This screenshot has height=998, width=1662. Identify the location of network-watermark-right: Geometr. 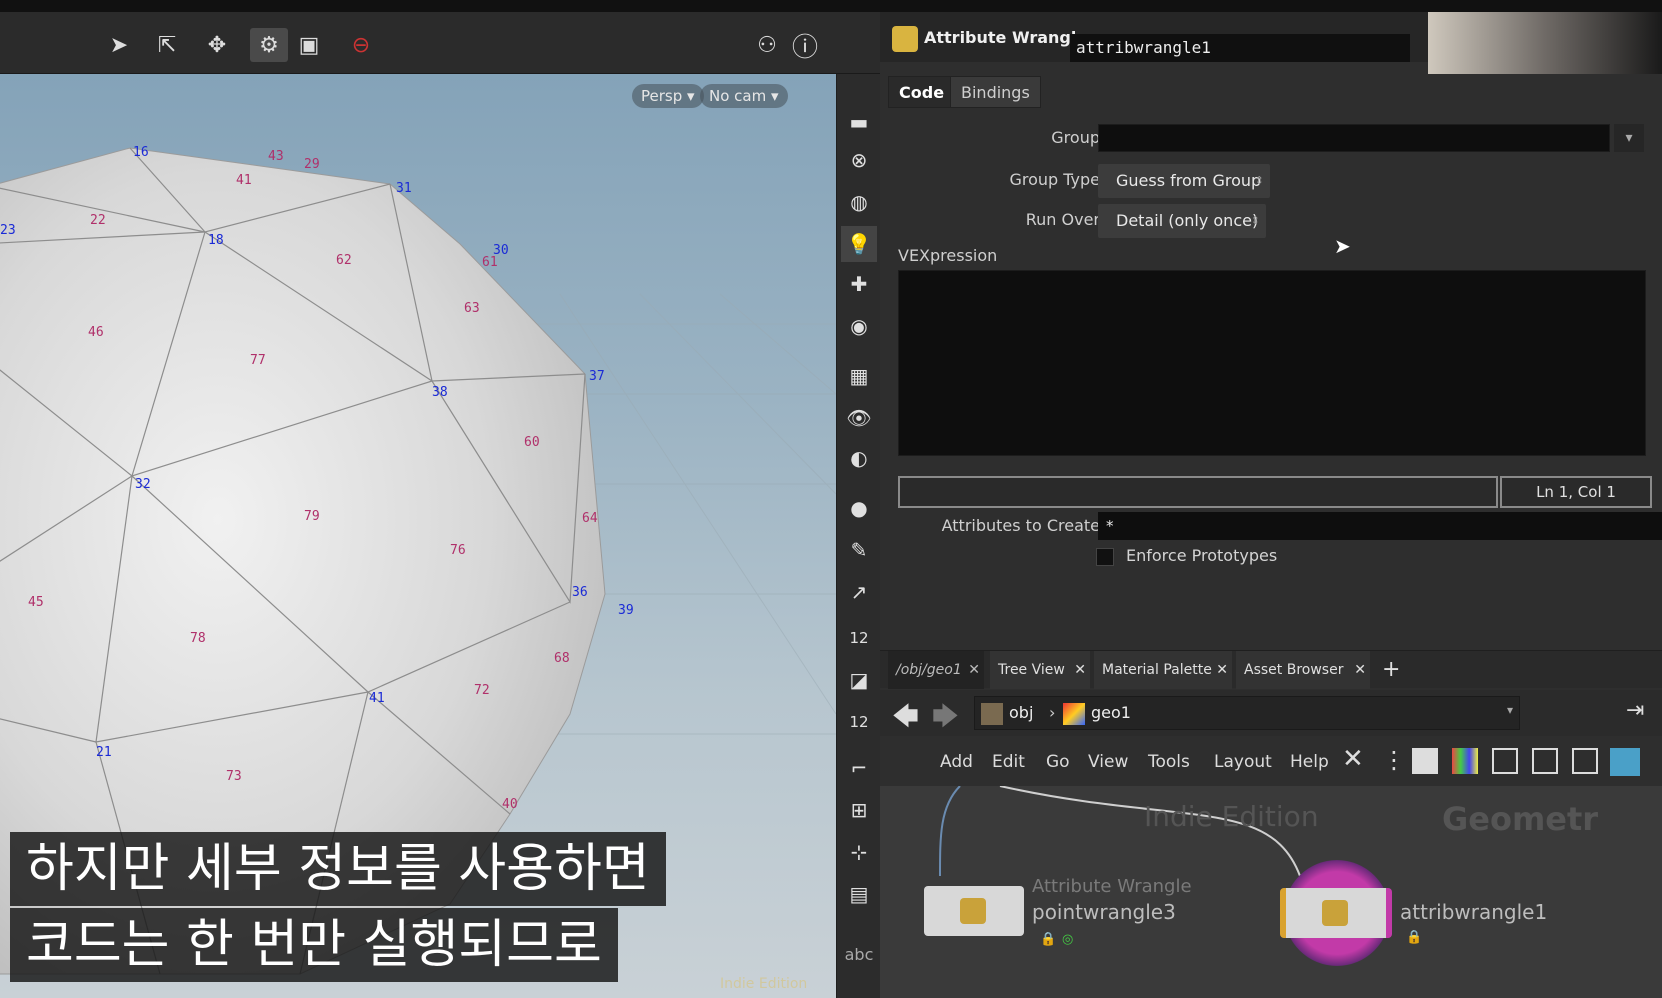
(1520, 819).